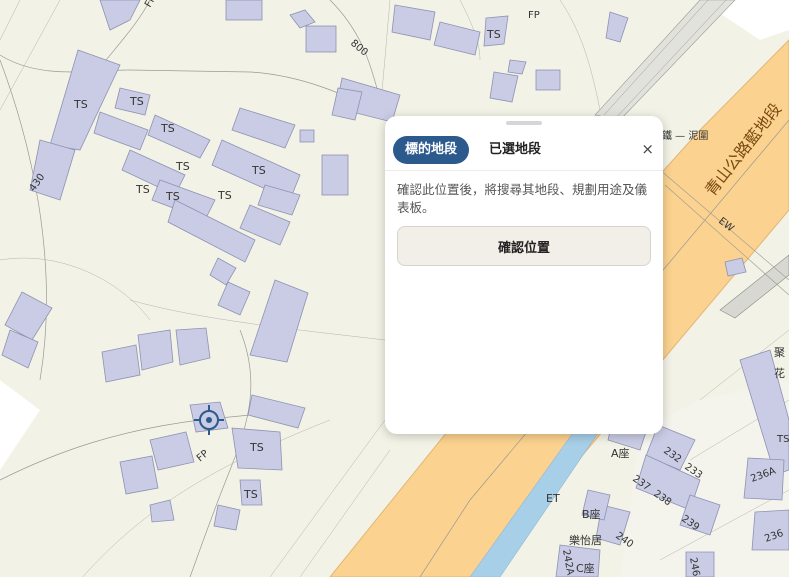 Image resolution: width=789 pixels, height=577 pixels. What do you see at coordinates (515, 150) in the screenshot?
I see `tab-selected-lots: 已選地段` at bounding box center [515, 150].